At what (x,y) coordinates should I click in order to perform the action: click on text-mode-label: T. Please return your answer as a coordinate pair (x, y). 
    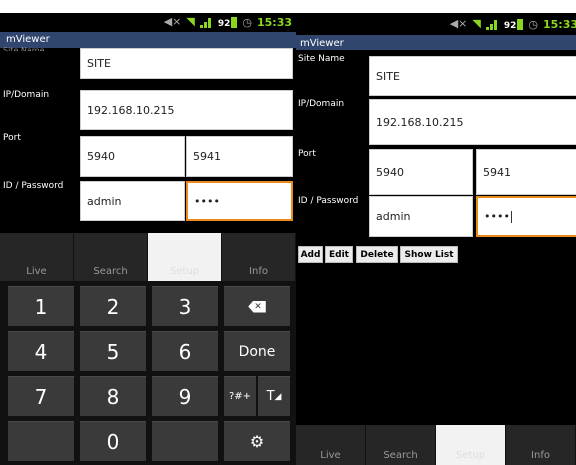
    Looking at the image, I should click on (270, 396).